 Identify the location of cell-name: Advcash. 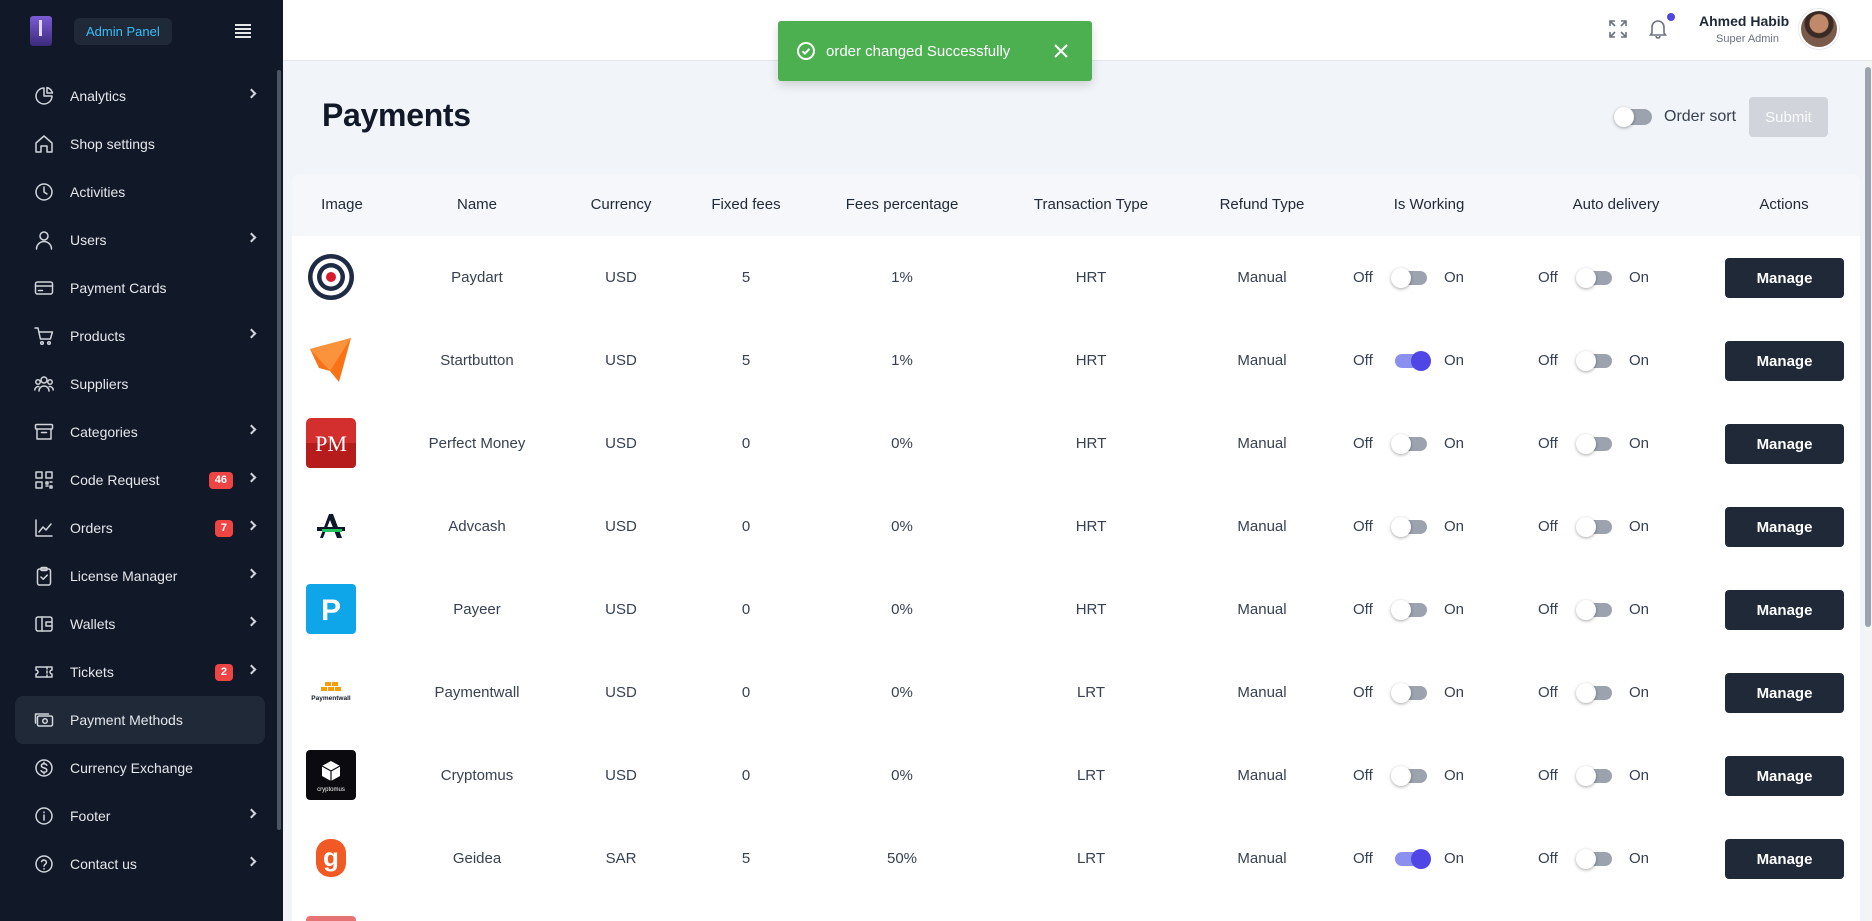
(477, 526).